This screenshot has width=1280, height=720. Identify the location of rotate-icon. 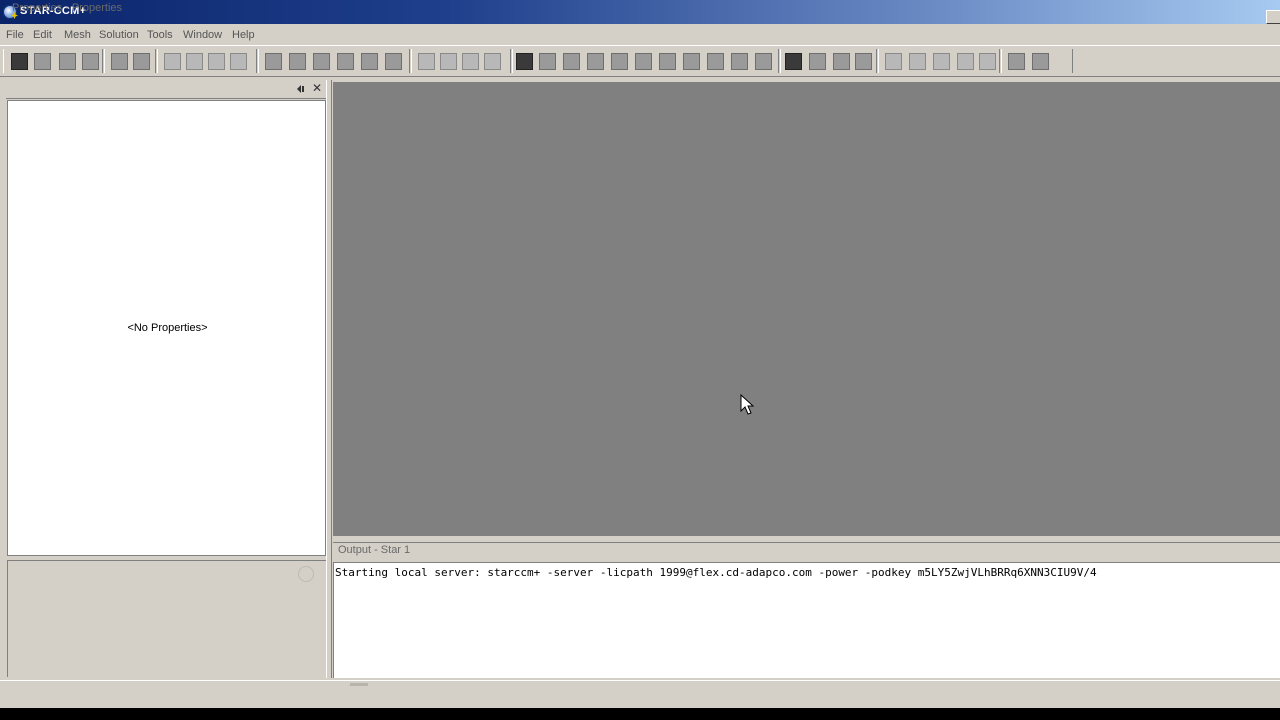
(194, 61).